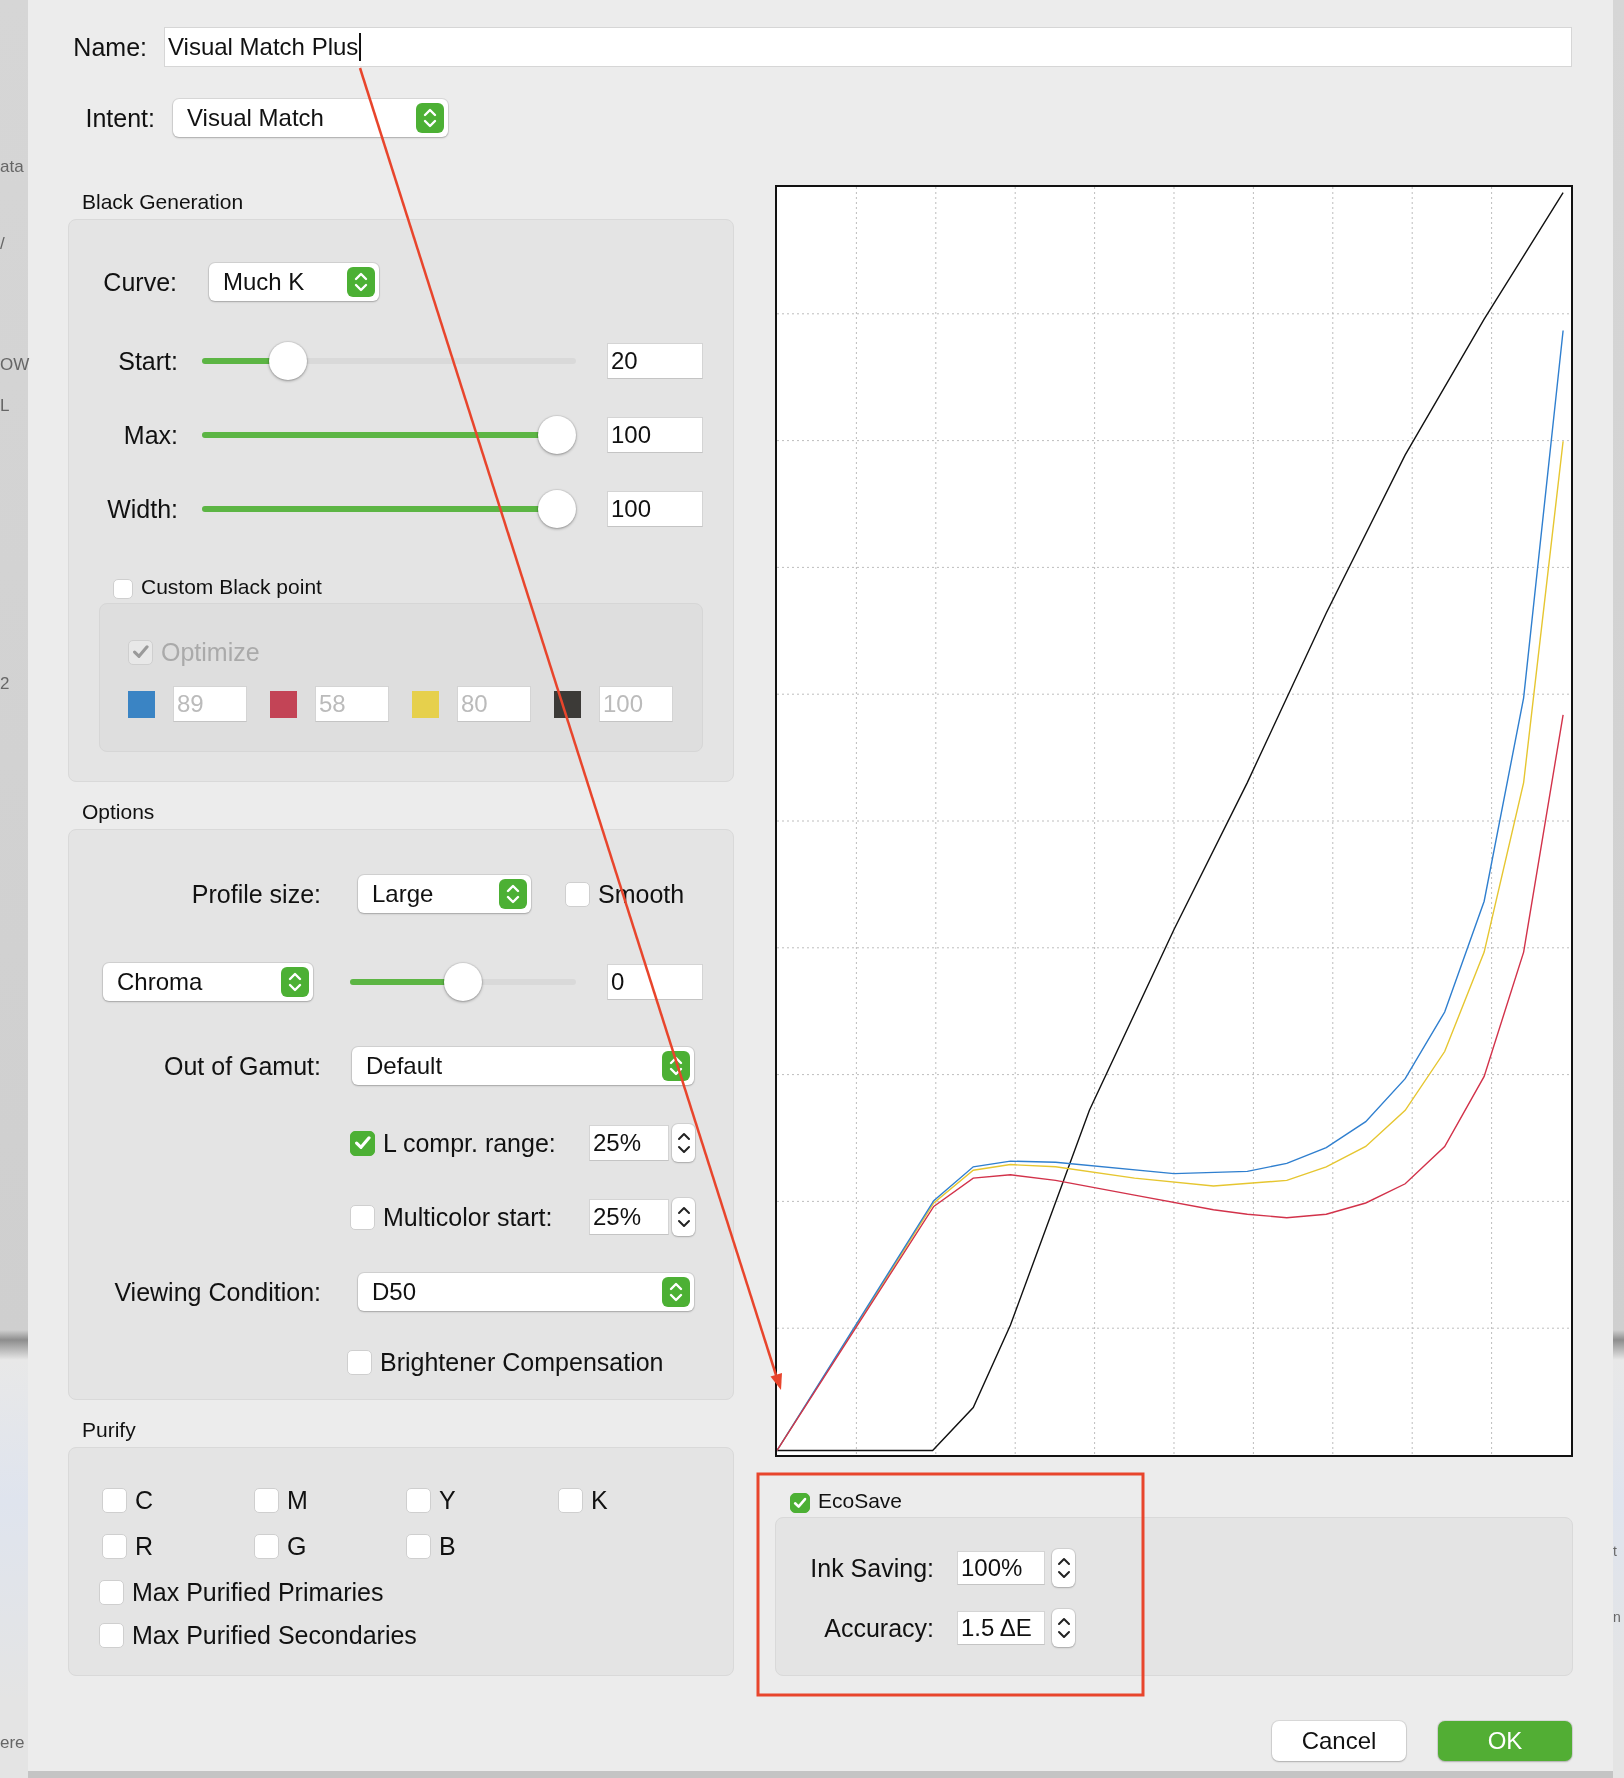  What do you see at coordinates (144, 1500) in the screenshot?
I see `checkbox-label: C` at bounding box center [144, 1500].